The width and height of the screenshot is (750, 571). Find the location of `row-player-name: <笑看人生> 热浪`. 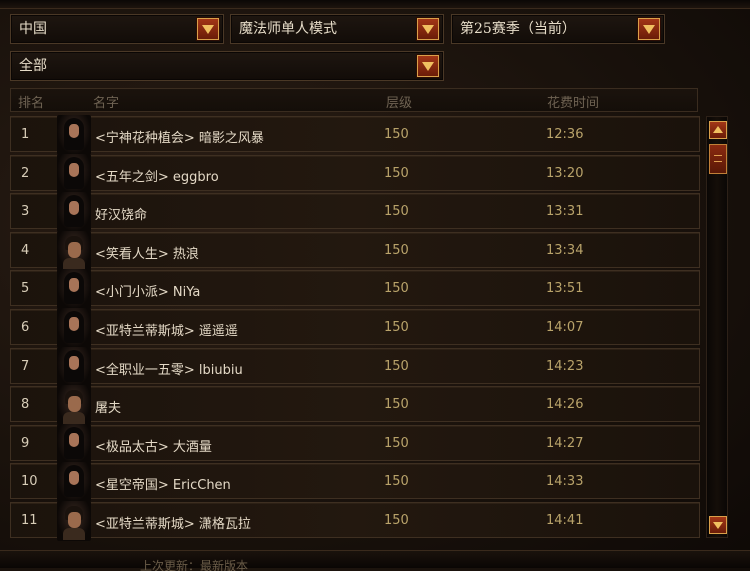

row-player-name: <笑看人生> 热浪 is located at coordinates (147, 254).